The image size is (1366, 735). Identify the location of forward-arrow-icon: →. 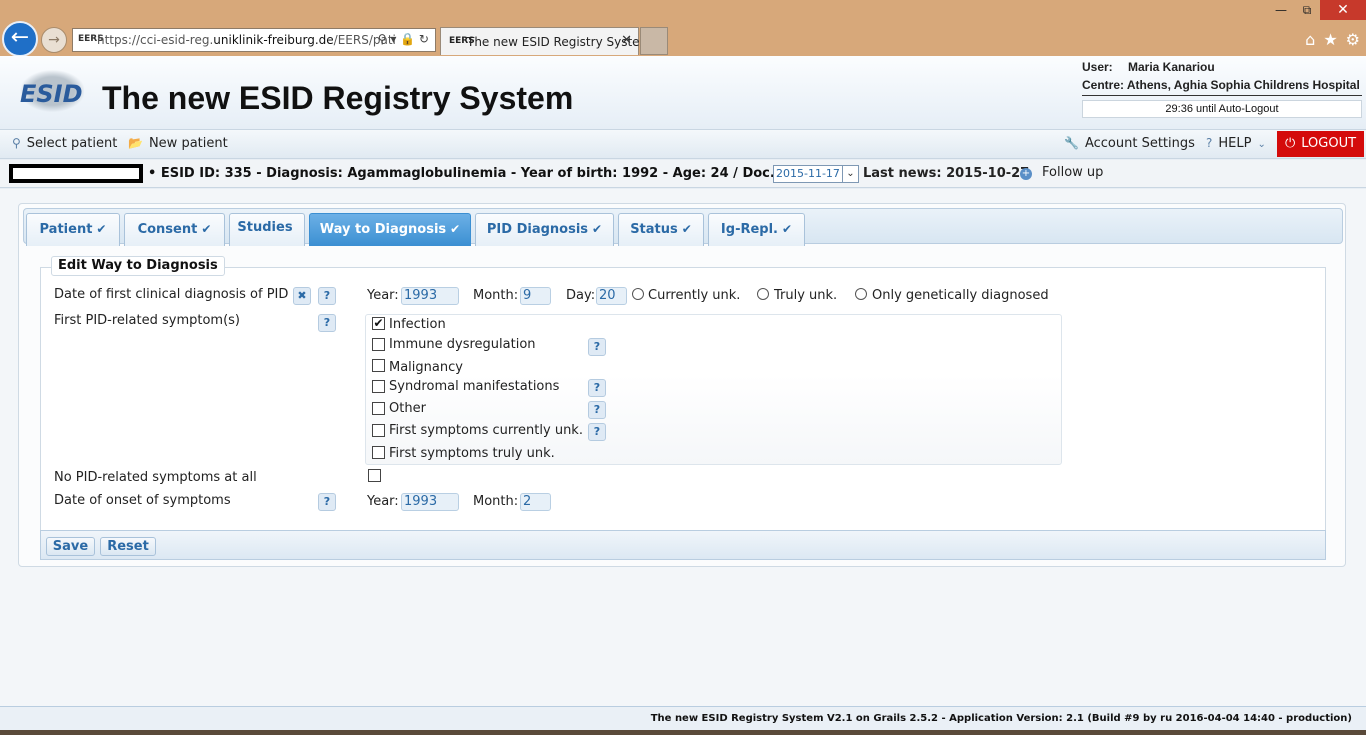
(54, 40).